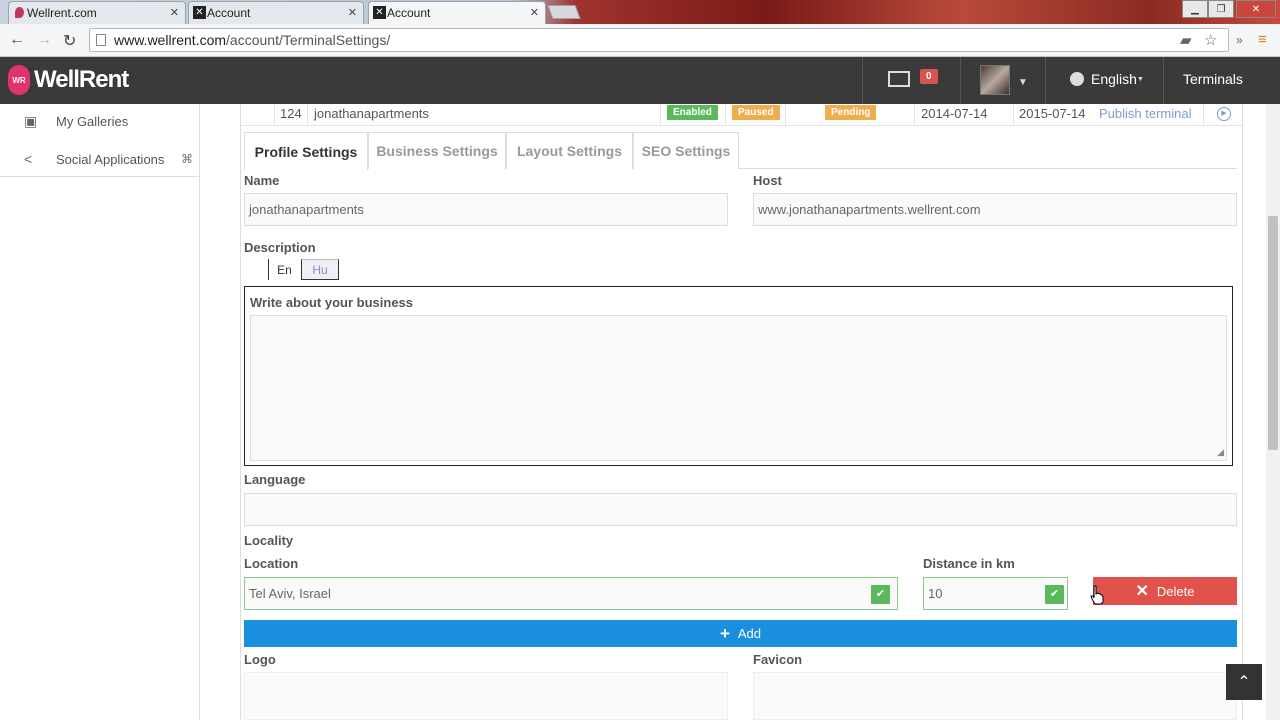 The height and width of the screenshot is (720, 1280). I want to click on minimize-icon: ▁, so click(1195, 9).